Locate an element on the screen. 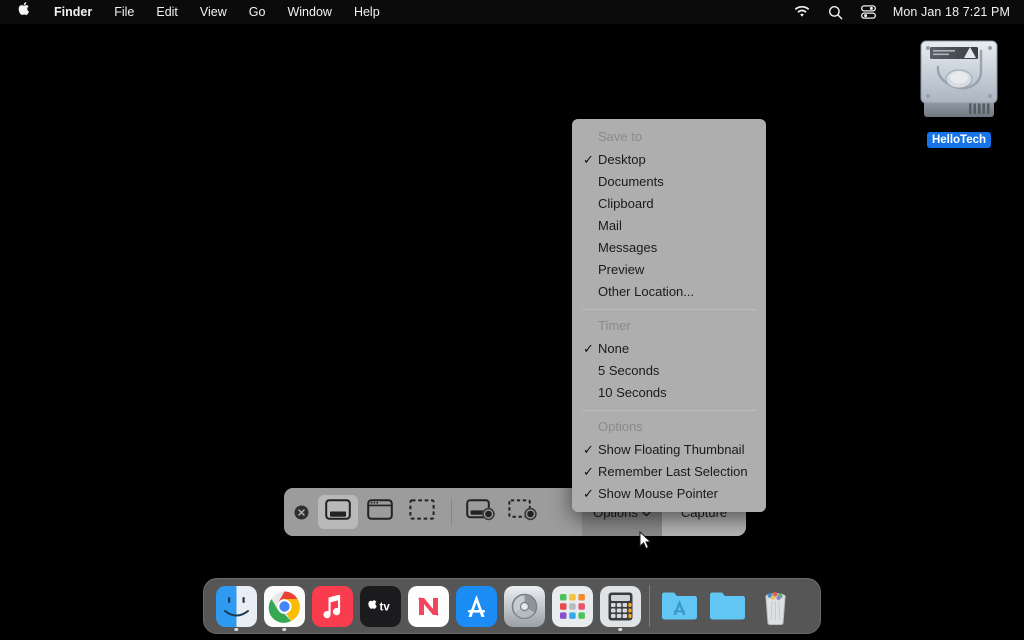 The height and width of the screenshot is (640, 1024). dock-item-google-chrome is located at coordinates (284, 606).